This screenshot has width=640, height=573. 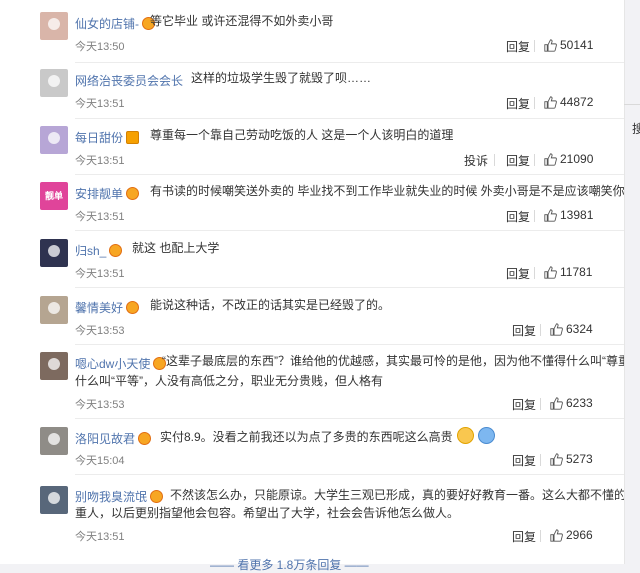 I want to click on more-replies-link: —— 看更多 1.8万条回复 ——, so click(x=289, y=564).